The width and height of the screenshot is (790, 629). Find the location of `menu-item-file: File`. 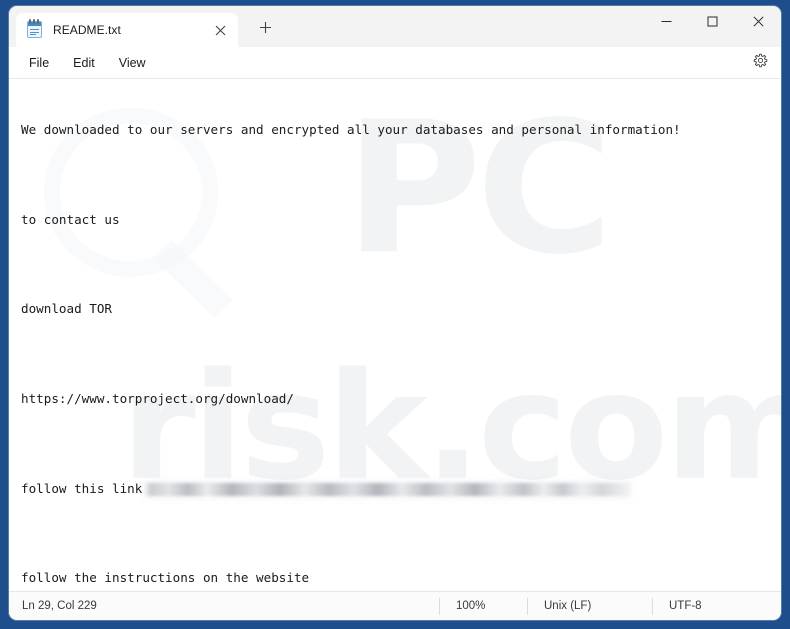

menu-item-file: File is located at coordinates (39, 63).